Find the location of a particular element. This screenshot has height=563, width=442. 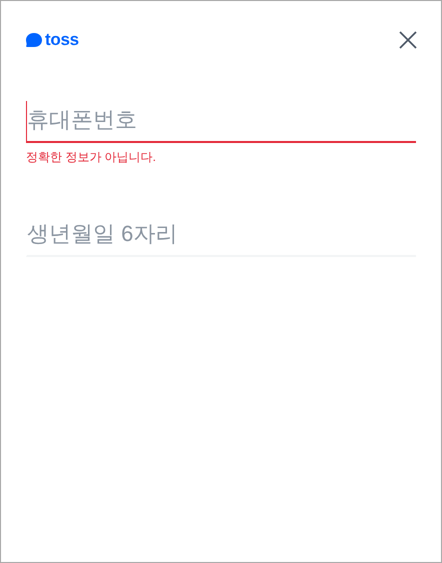

logo-icon is located at coordinates (34, 40).